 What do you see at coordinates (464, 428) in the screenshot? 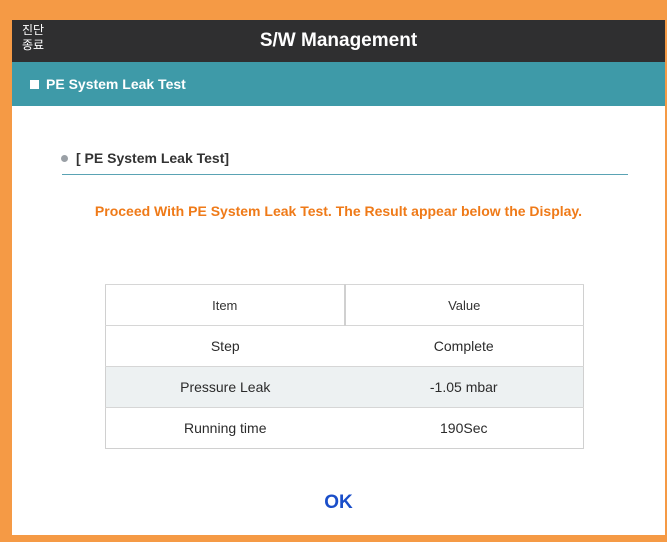
I see `cell-value: 190Sec` at bounding box center [464, 428].